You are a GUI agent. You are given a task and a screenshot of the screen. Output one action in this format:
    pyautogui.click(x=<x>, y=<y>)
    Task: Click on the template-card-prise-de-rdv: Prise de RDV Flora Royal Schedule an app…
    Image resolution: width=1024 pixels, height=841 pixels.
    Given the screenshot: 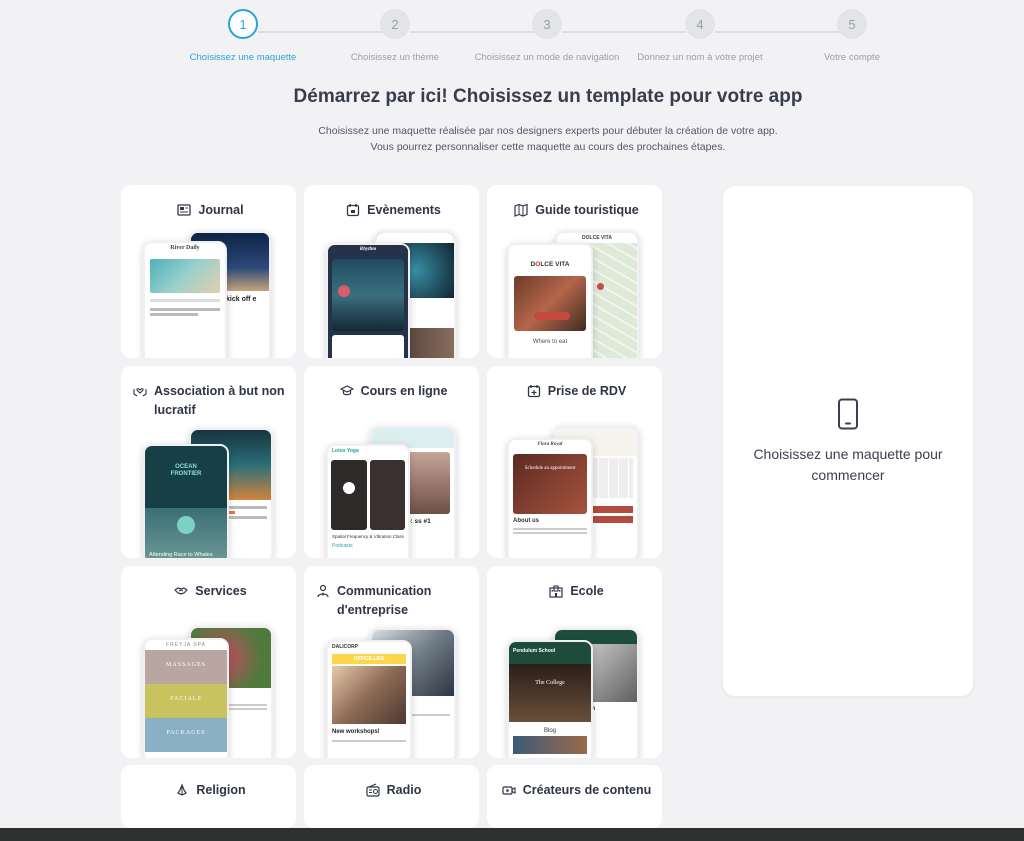 What is the action you would take?
    pyautogui.click(x=574, y=462)
    